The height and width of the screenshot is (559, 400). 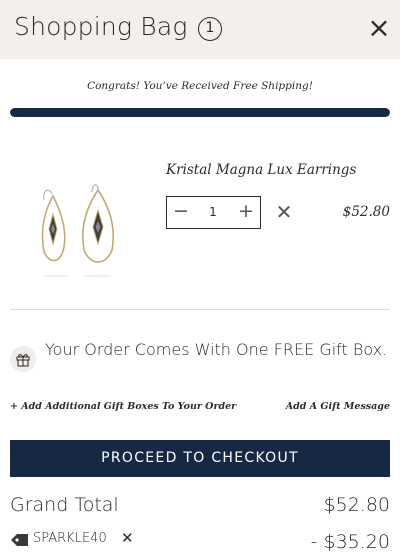 What do you see at coordinates (70, 538) in the screenshot?
I see `coupon-code: SPARKLE40` at bounding box center [70, 538].